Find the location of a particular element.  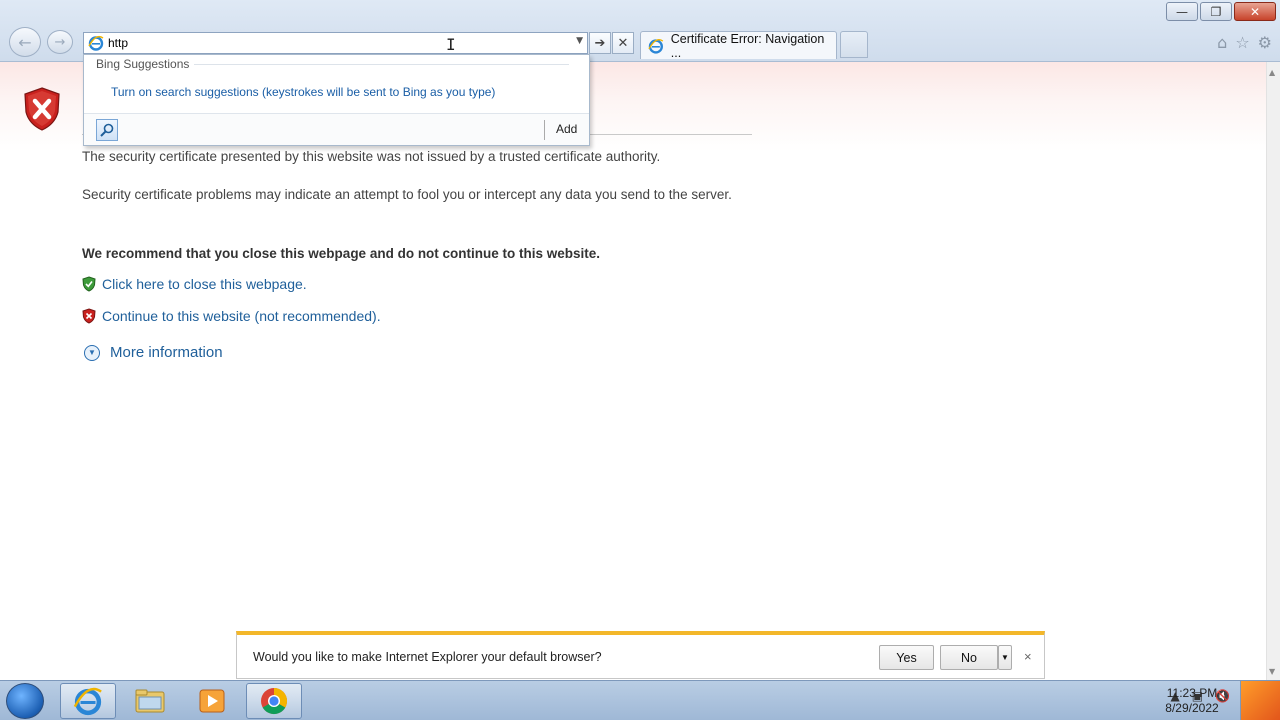

stop-button: ✕ is located at coordinates (623, 43).